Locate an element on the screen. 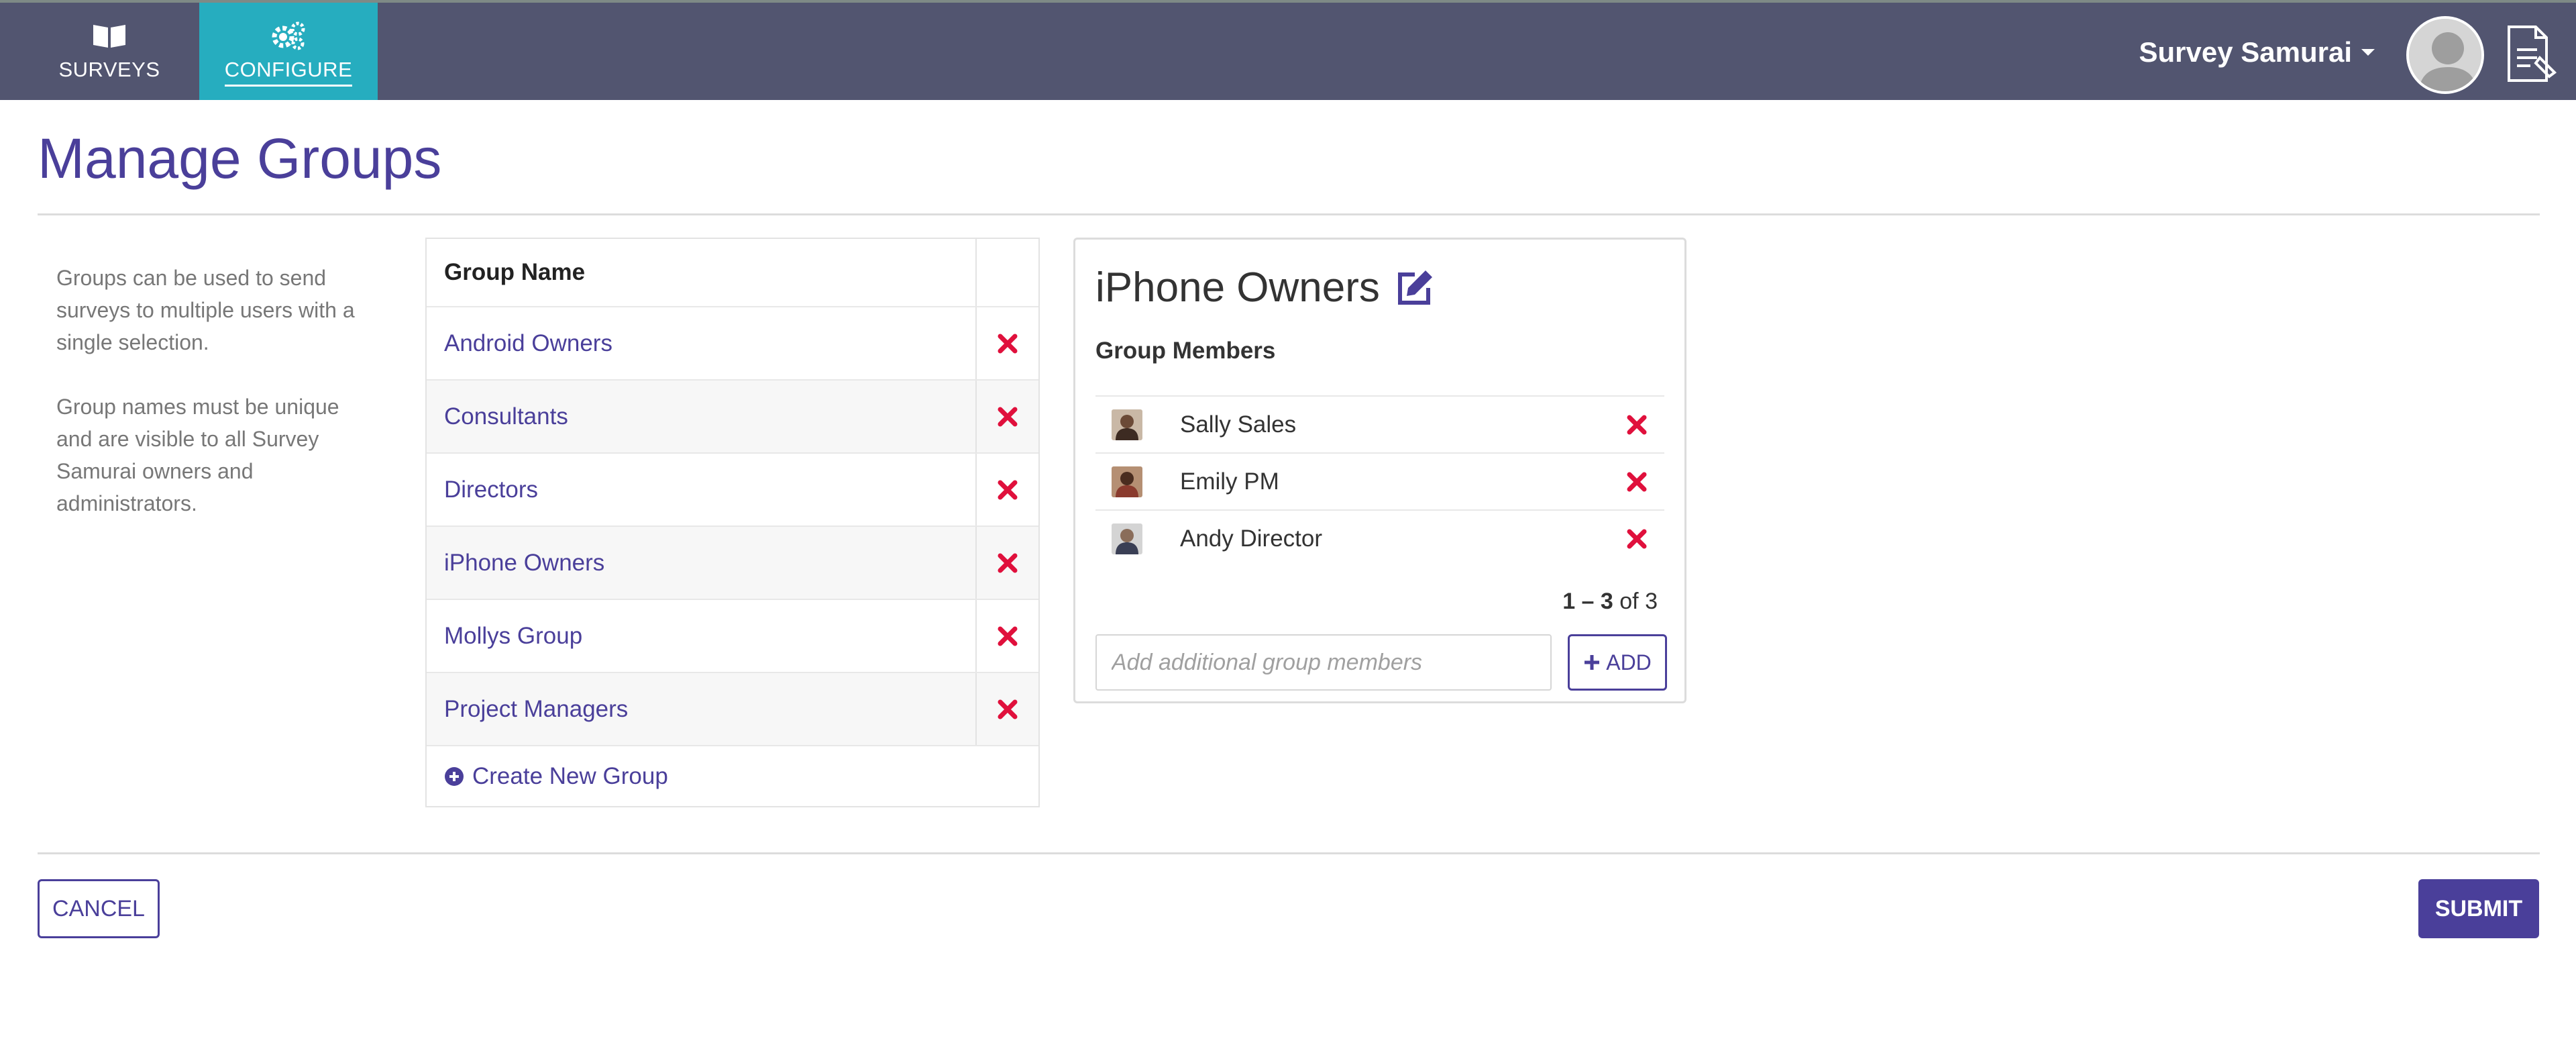  cancel-button: CANCEL is located at coordinates (99, 908).